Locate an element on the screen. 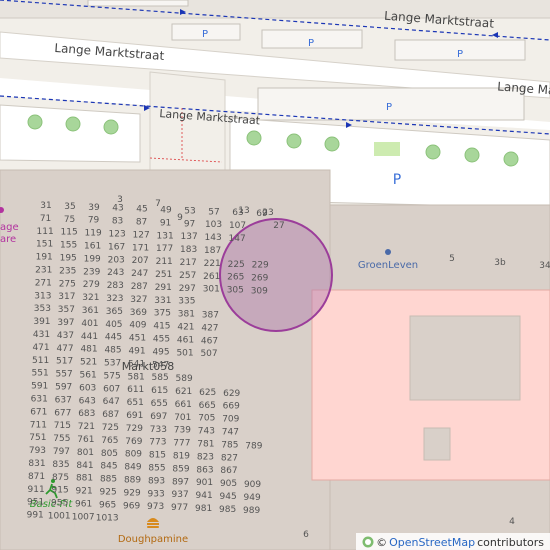  house-number: 405 is located at coordinates (113, 325).